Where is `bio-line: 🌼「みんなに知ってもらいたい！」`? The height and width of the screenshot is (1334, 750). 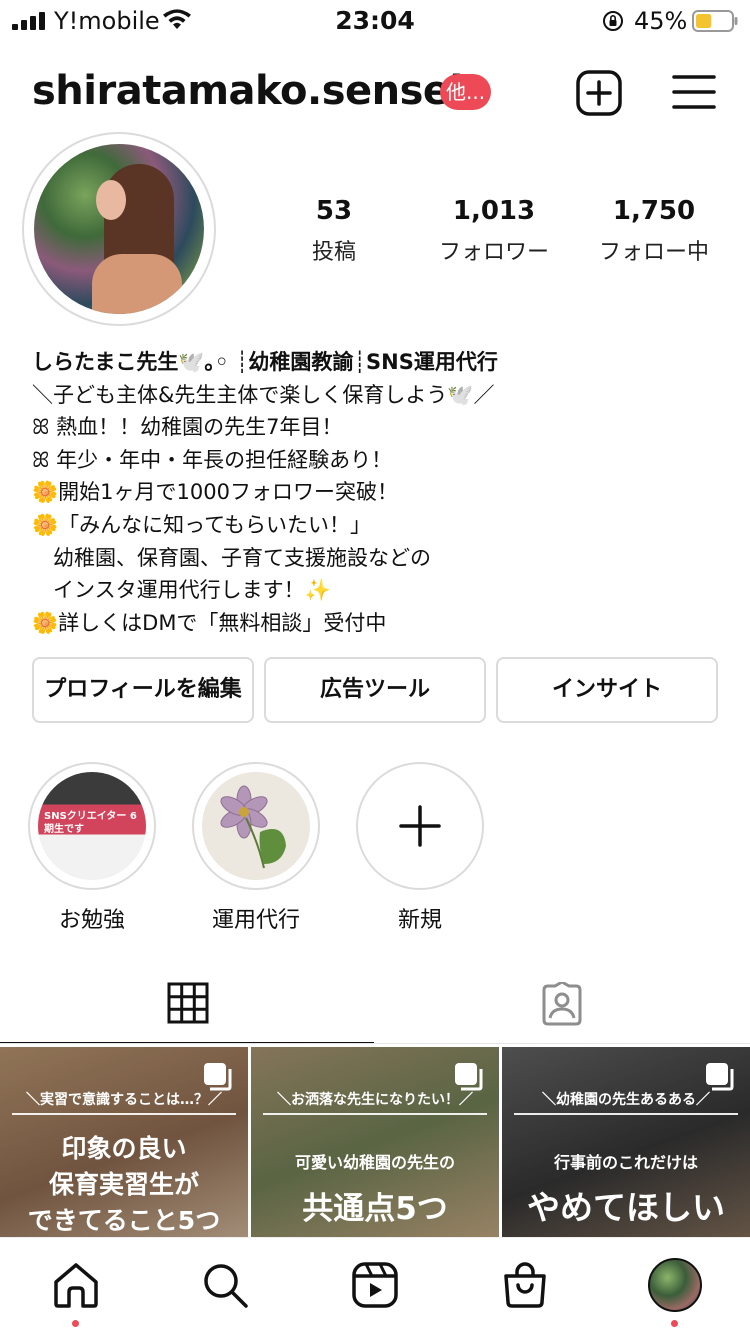
bio-line: 🌼「みんなに知ってもらいたい！」 is located at coordinates (202, 524).